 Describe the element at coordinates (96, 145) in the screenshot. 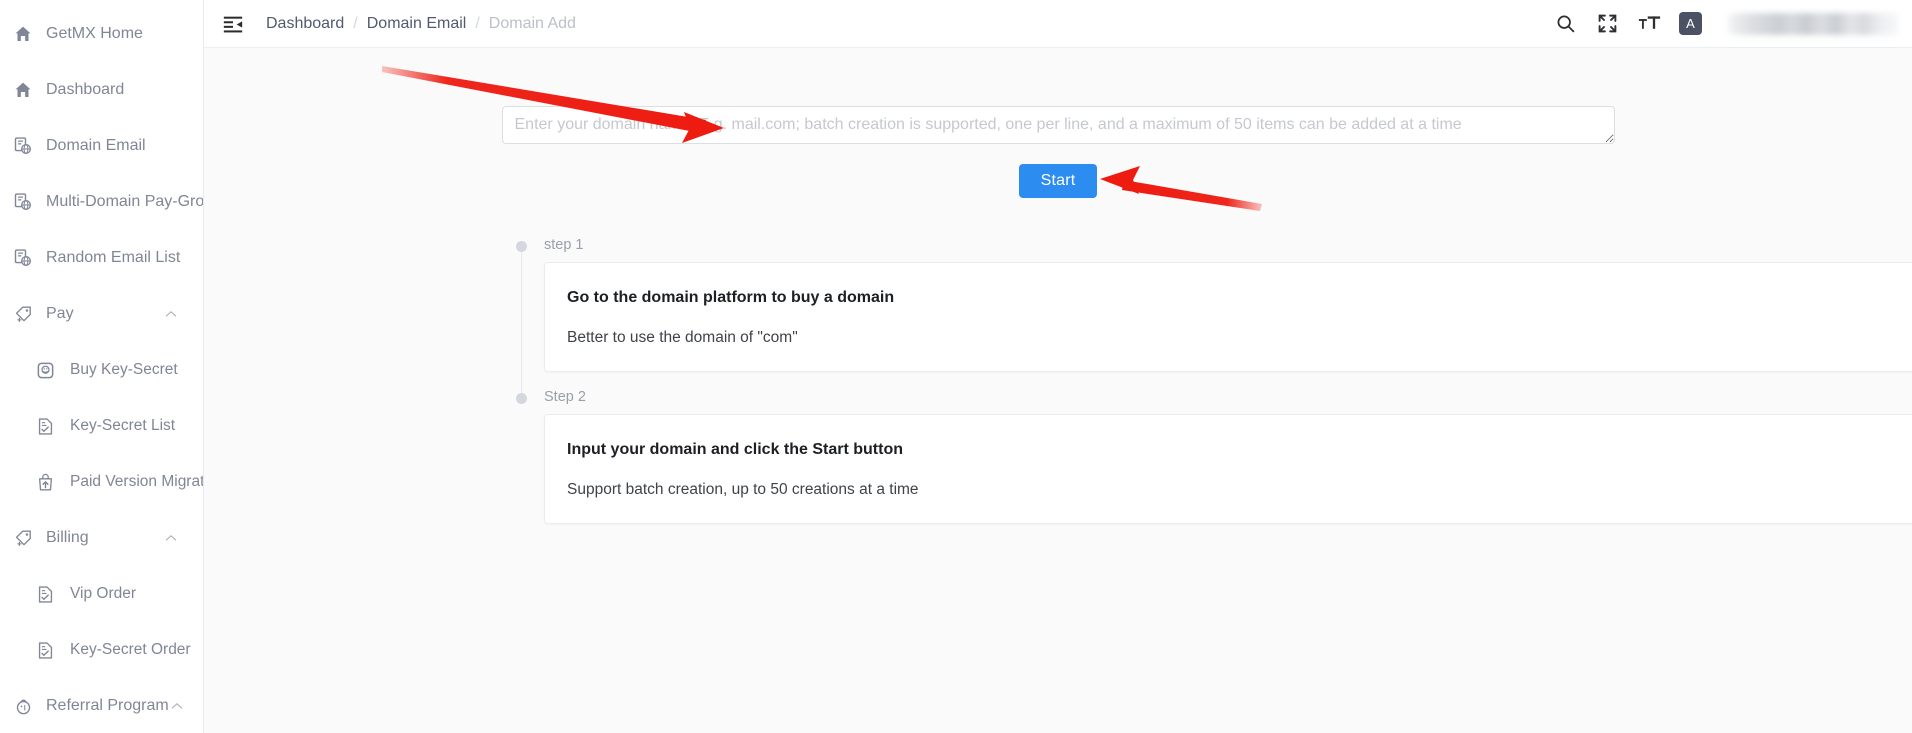

I see `sidebar-item-label: Domain Email` at that location.